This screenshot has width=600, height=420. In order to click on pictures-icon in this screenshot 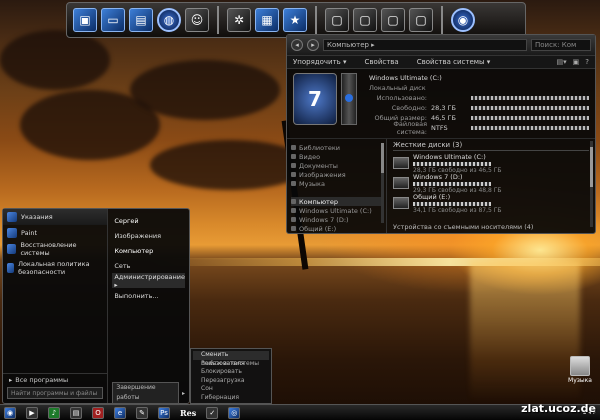, I will do `click(293, 174)`.